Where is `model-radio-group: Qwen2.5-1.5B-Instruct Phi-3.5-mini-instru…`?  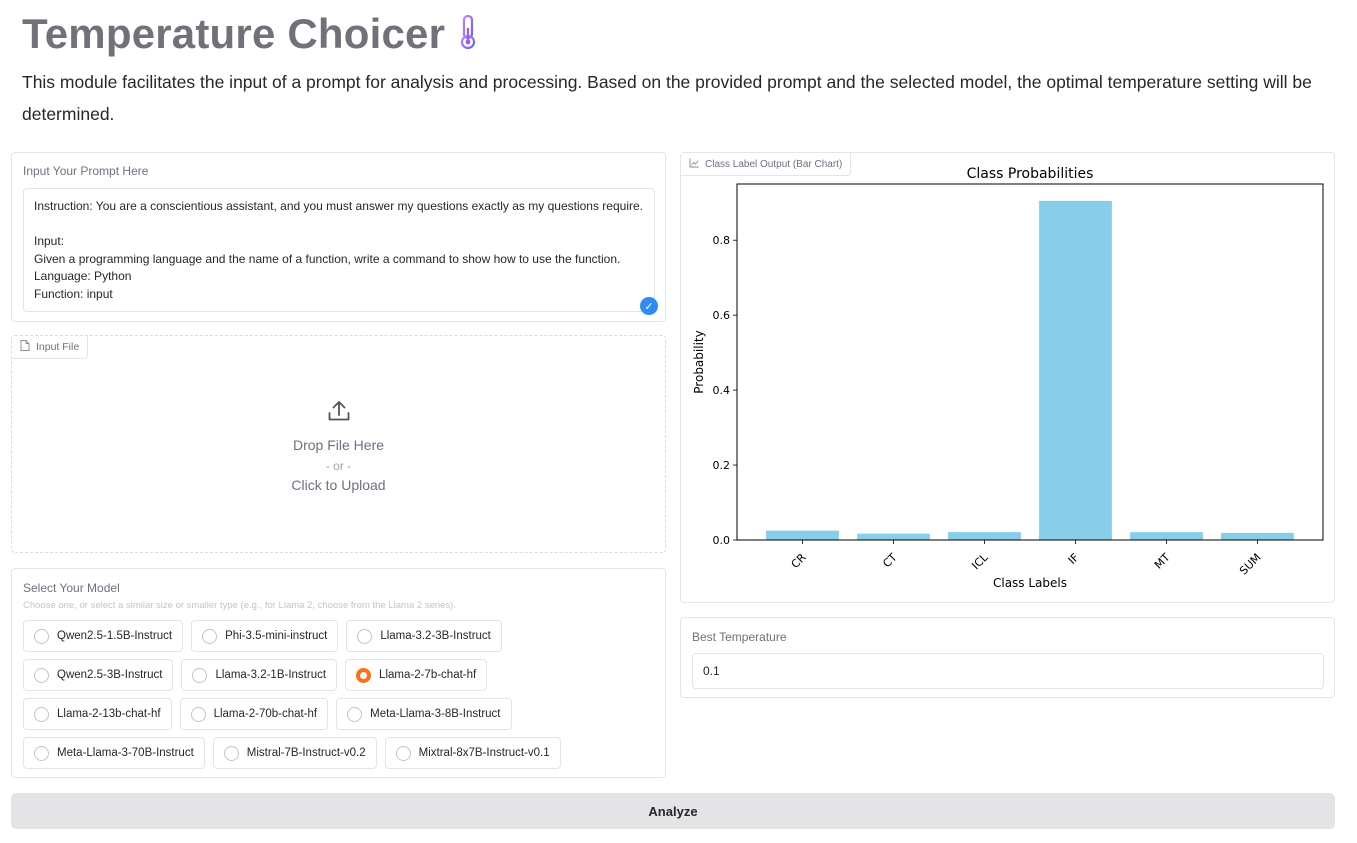 model-radio-group: Qwen2.5-1.5B-Instruct Phi-3.5-mini-instru… is located at coordinates (333, 694).